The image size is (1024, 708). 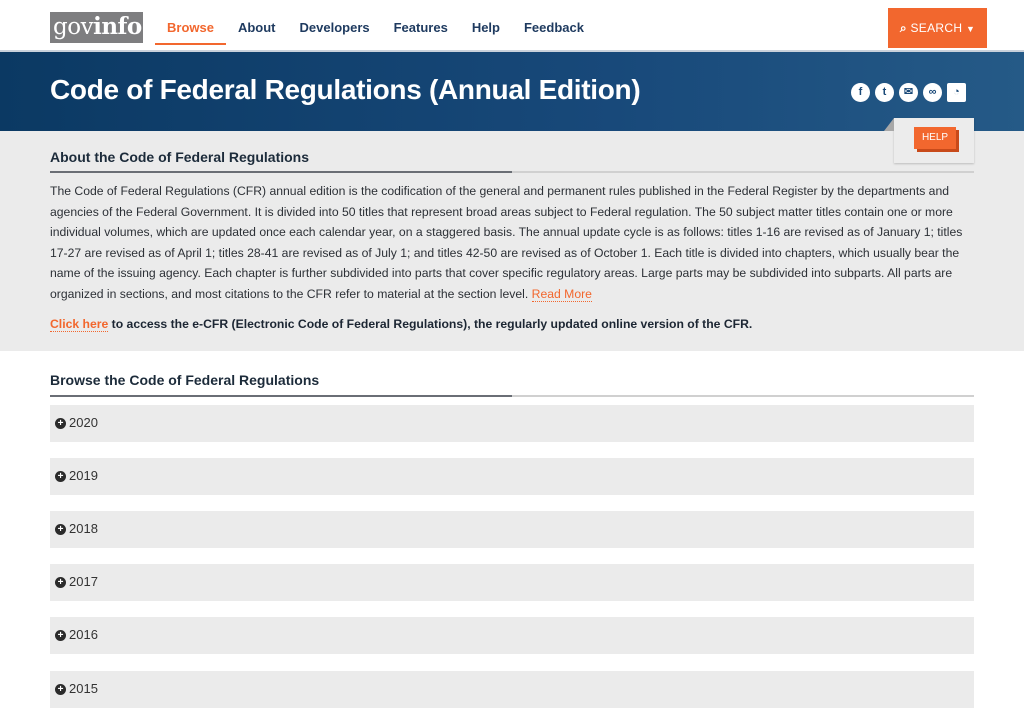 What do you see at coordinates (903, 28) in the screenshot?
I see `search-icon: ⌕` at bounding box center [903, 28].